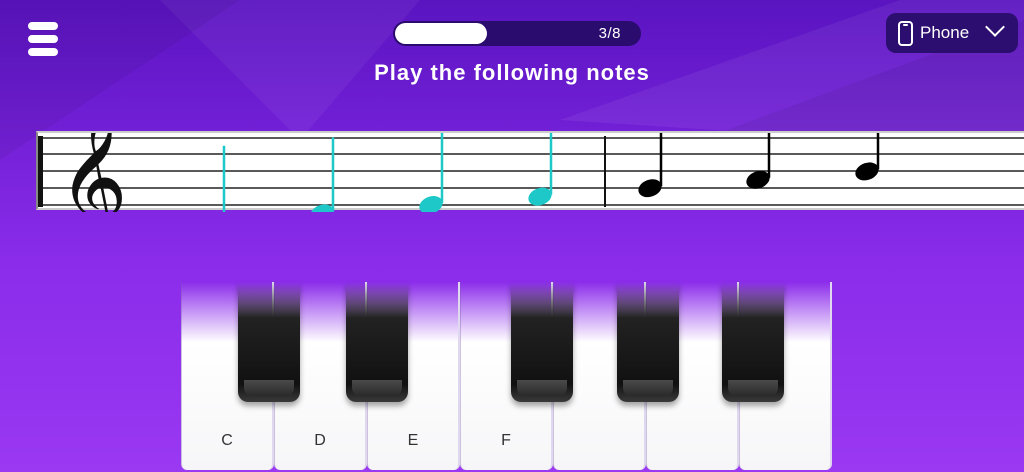  Describe the element at coordinates (512, 72) in the screenshot. I see `instruction-text: Play the following notes` at that location.